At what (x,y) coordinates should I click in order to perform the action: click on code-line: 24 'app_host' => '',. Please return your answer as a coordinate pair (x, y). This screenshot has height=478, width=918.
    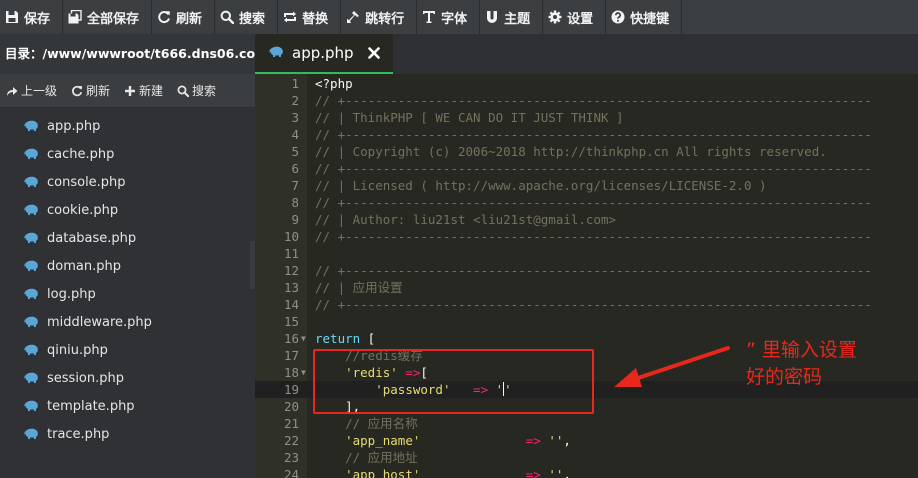
    Looking at the image, I should click on (586, 472).